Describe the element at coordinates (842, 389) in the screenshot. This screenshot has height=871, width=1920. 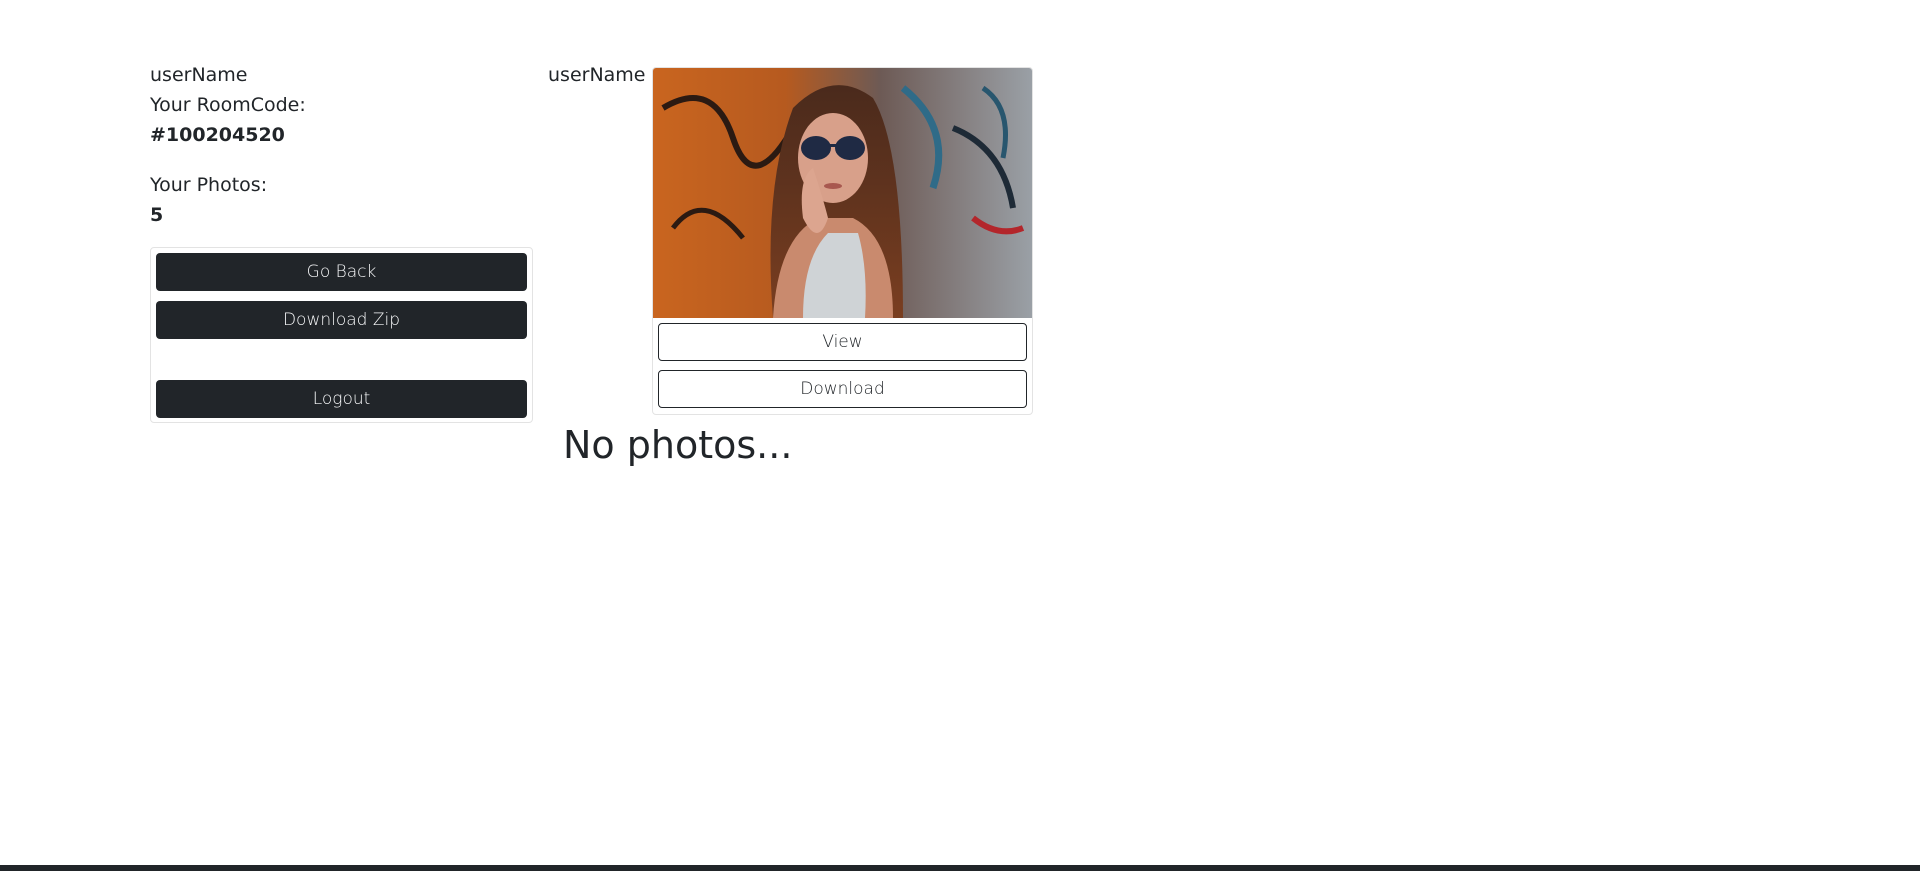
I see `download-photo-button: Download` at that location.